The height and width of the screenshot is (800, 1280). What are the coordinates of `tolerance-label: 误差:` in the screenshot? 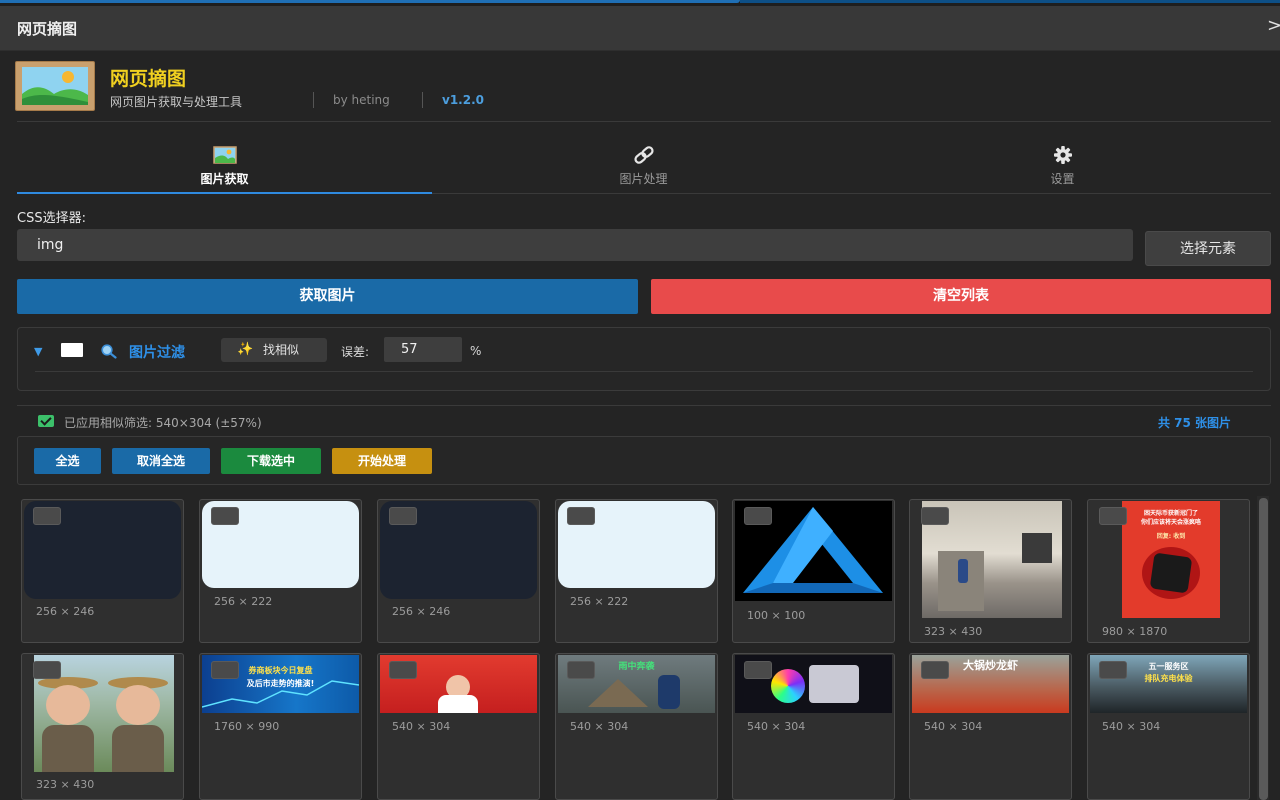 It's located at (355, 352).